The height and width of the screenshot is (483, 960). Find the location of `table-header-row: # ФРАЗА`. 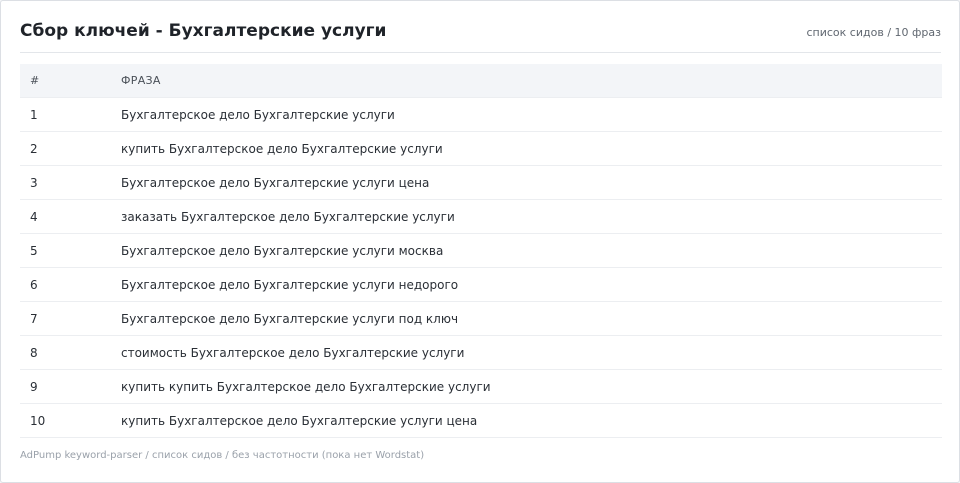

table-header-row: # ФРАЗА is located at coordinates (481, 81).